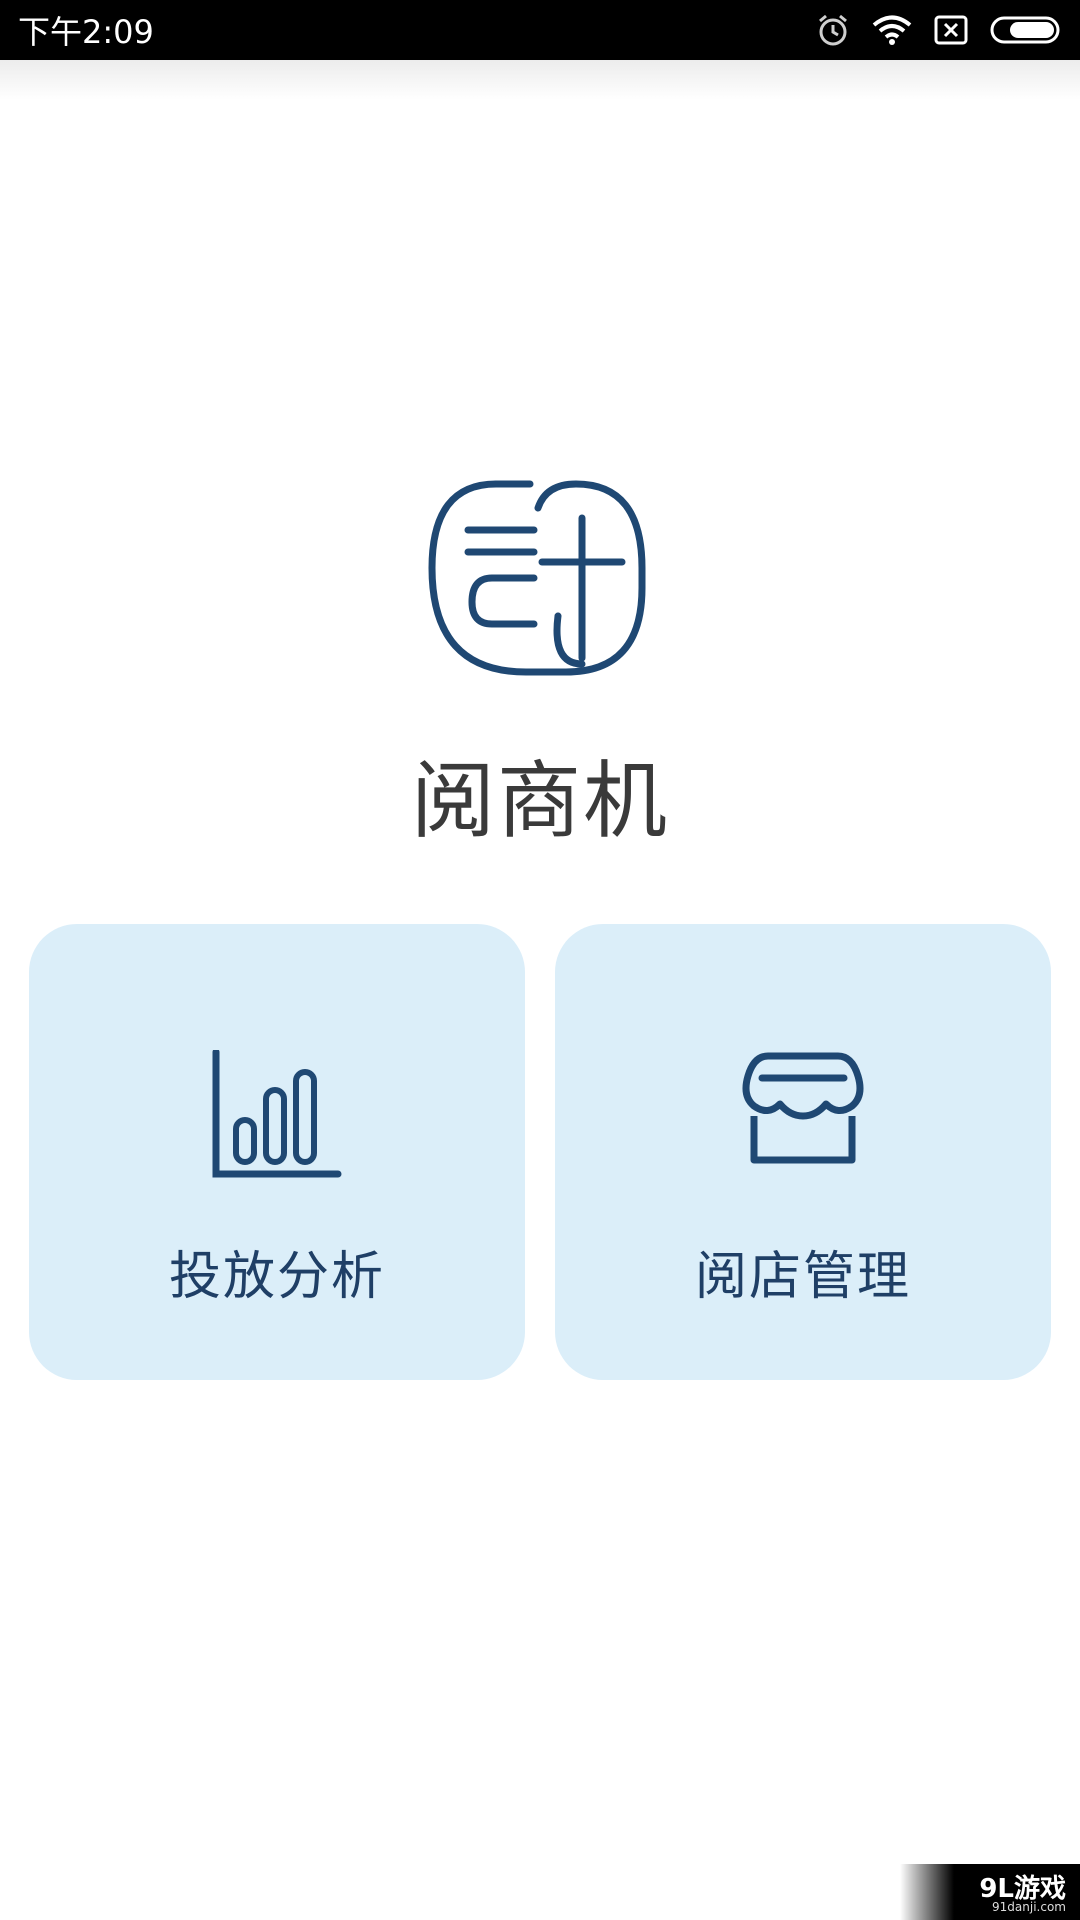 The height and width of the screenshot is (1920, 1080). What do you see at coordinates (277, 1115) in the screenshot?
I see `bar-chart-icon` at bounding box center [277, 1115].